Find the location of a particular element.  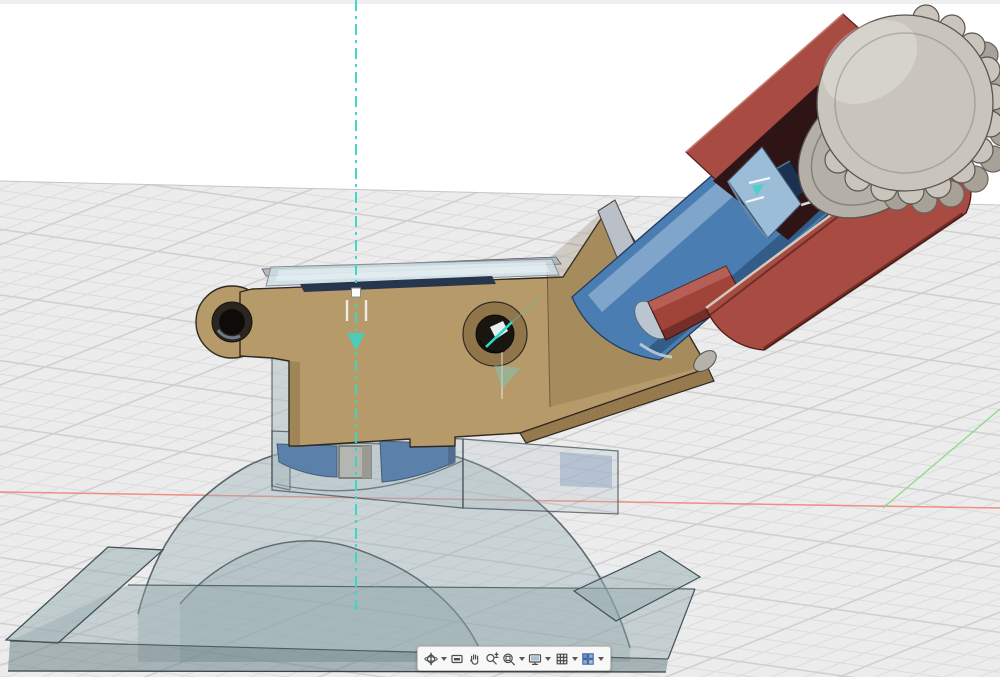

display-settings-dropdown-caret is located at coordinates (548, 659).